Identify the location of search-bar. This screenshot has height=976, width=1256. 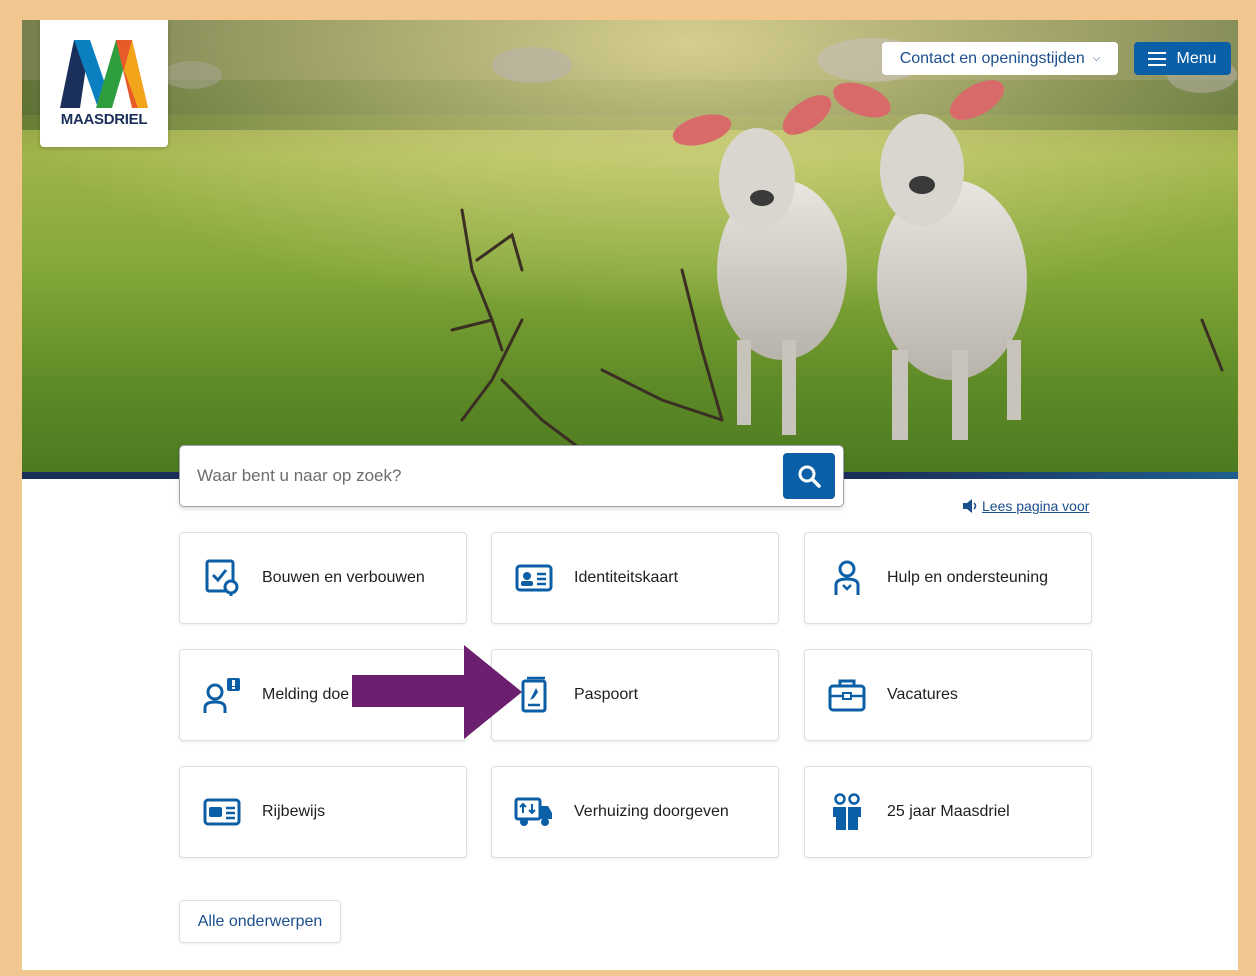
(511, 476).